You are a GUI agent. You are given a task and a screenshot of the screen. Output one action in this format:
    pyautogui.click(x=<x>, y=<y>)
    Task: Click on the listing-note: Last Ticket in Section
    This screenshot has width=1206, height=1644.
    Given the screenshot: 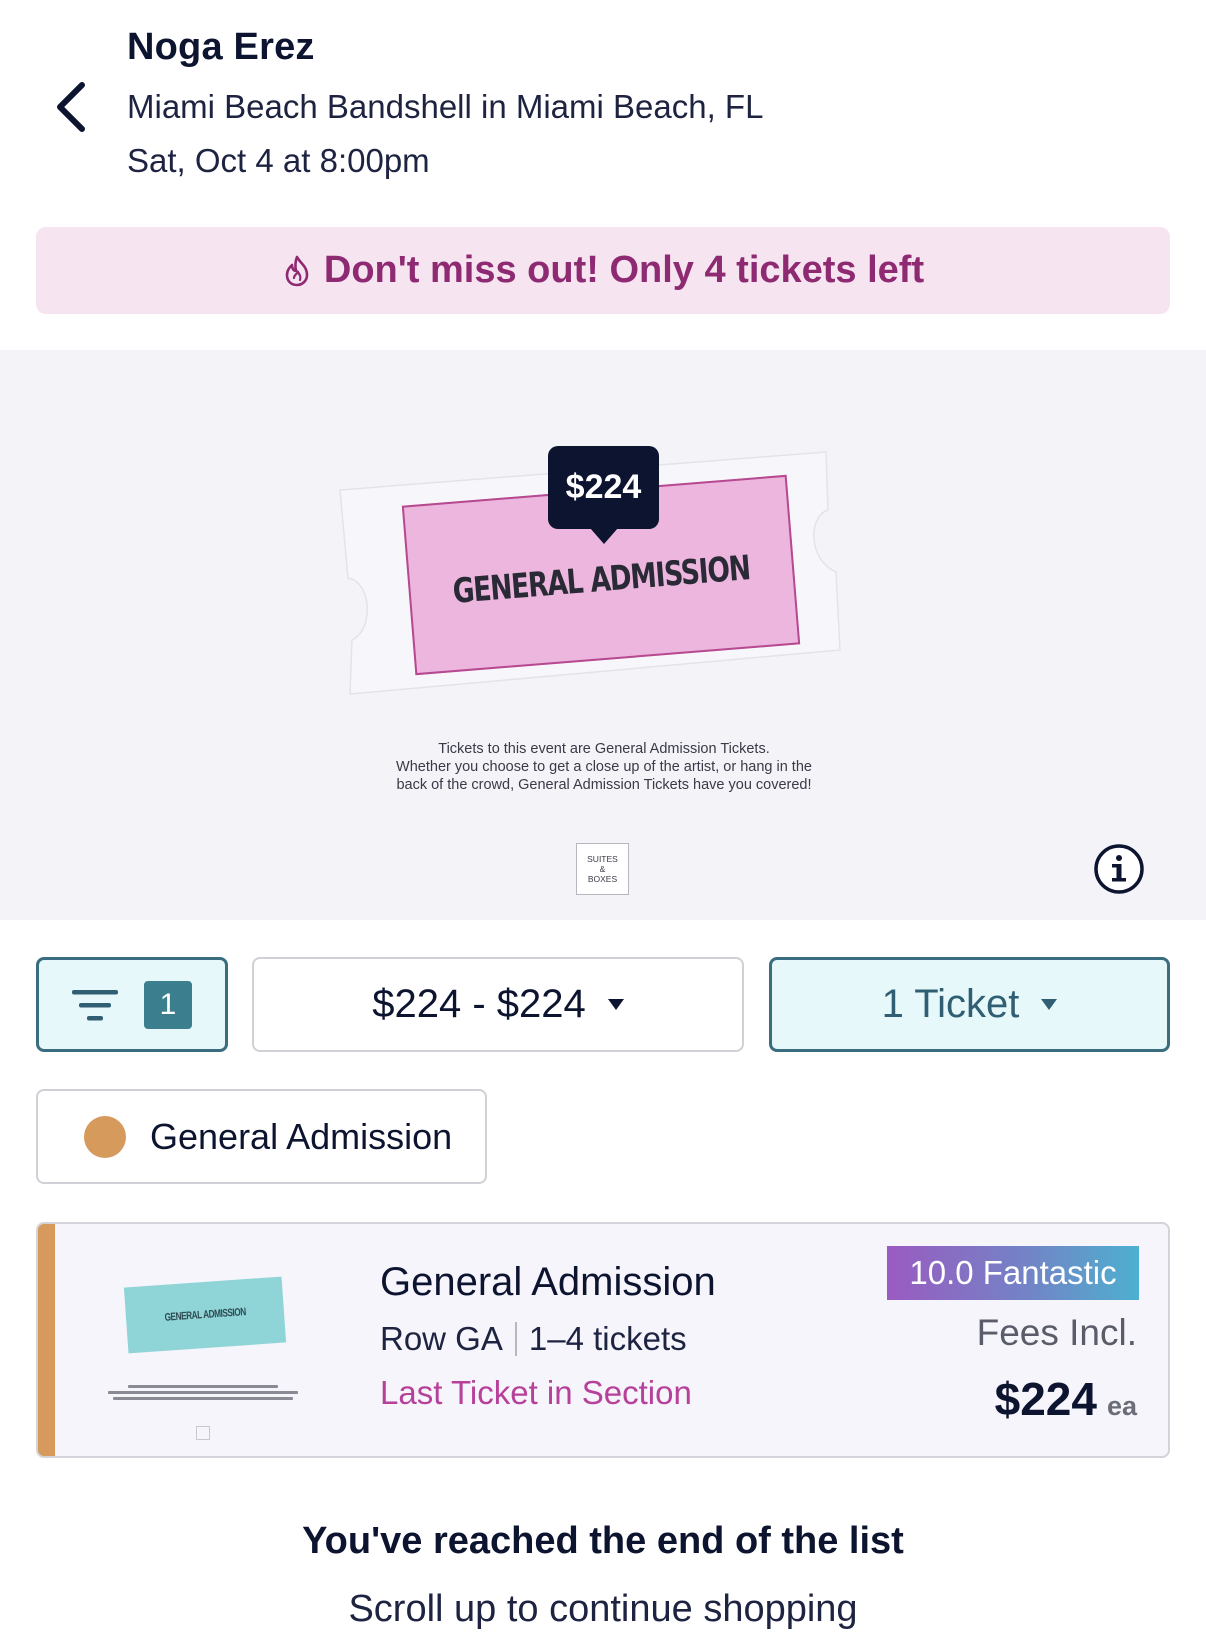 What is the action you would take?
    pyautogui.click(x=536, y=1392)
    